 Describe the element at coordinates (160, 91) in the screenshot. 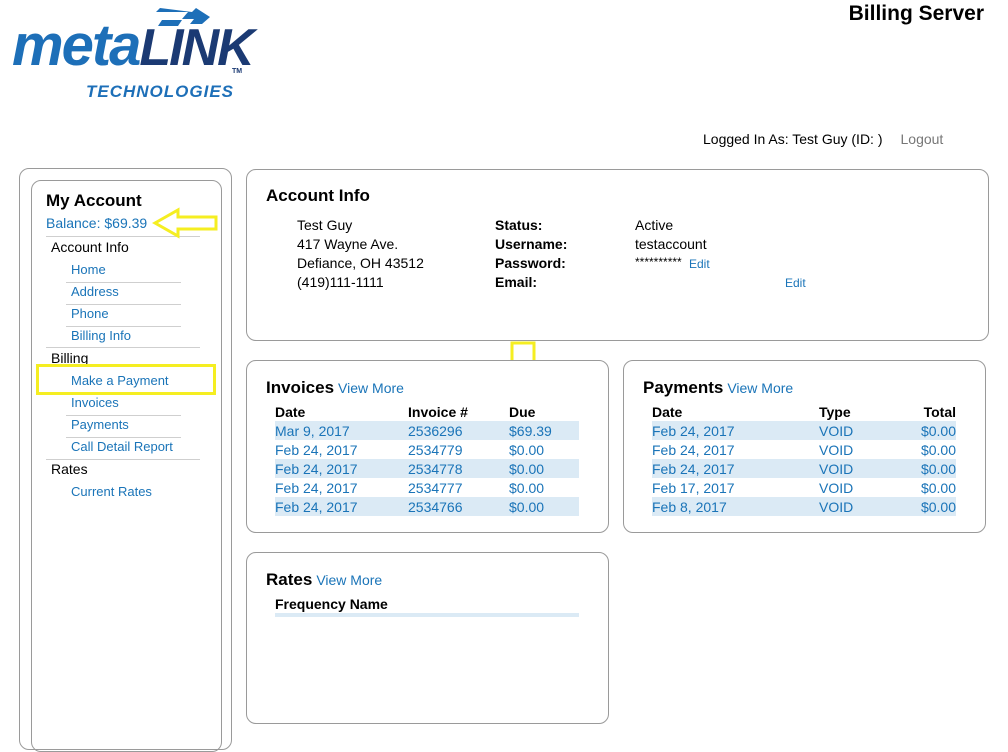

I see `logo-subtitle: TECHNOLOGIES` at that location.